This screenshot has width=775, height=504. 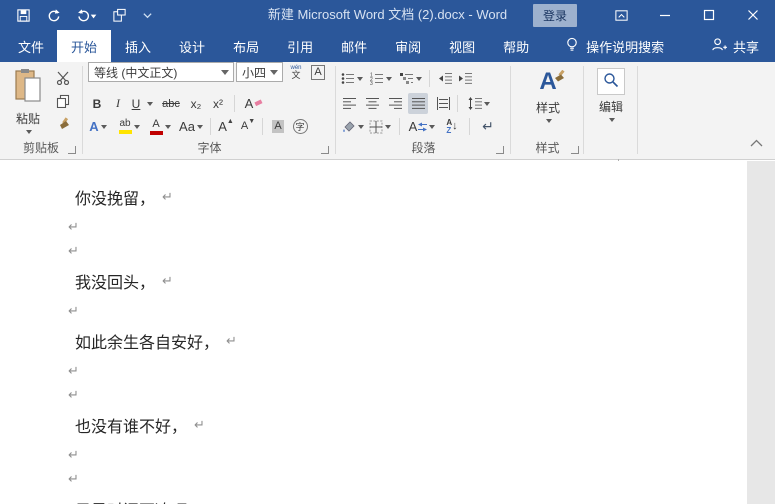 What do you see at coordinates (98, 126) in the screenshot?
I see `text-effects-button: A` at bounding box center [98, 126].